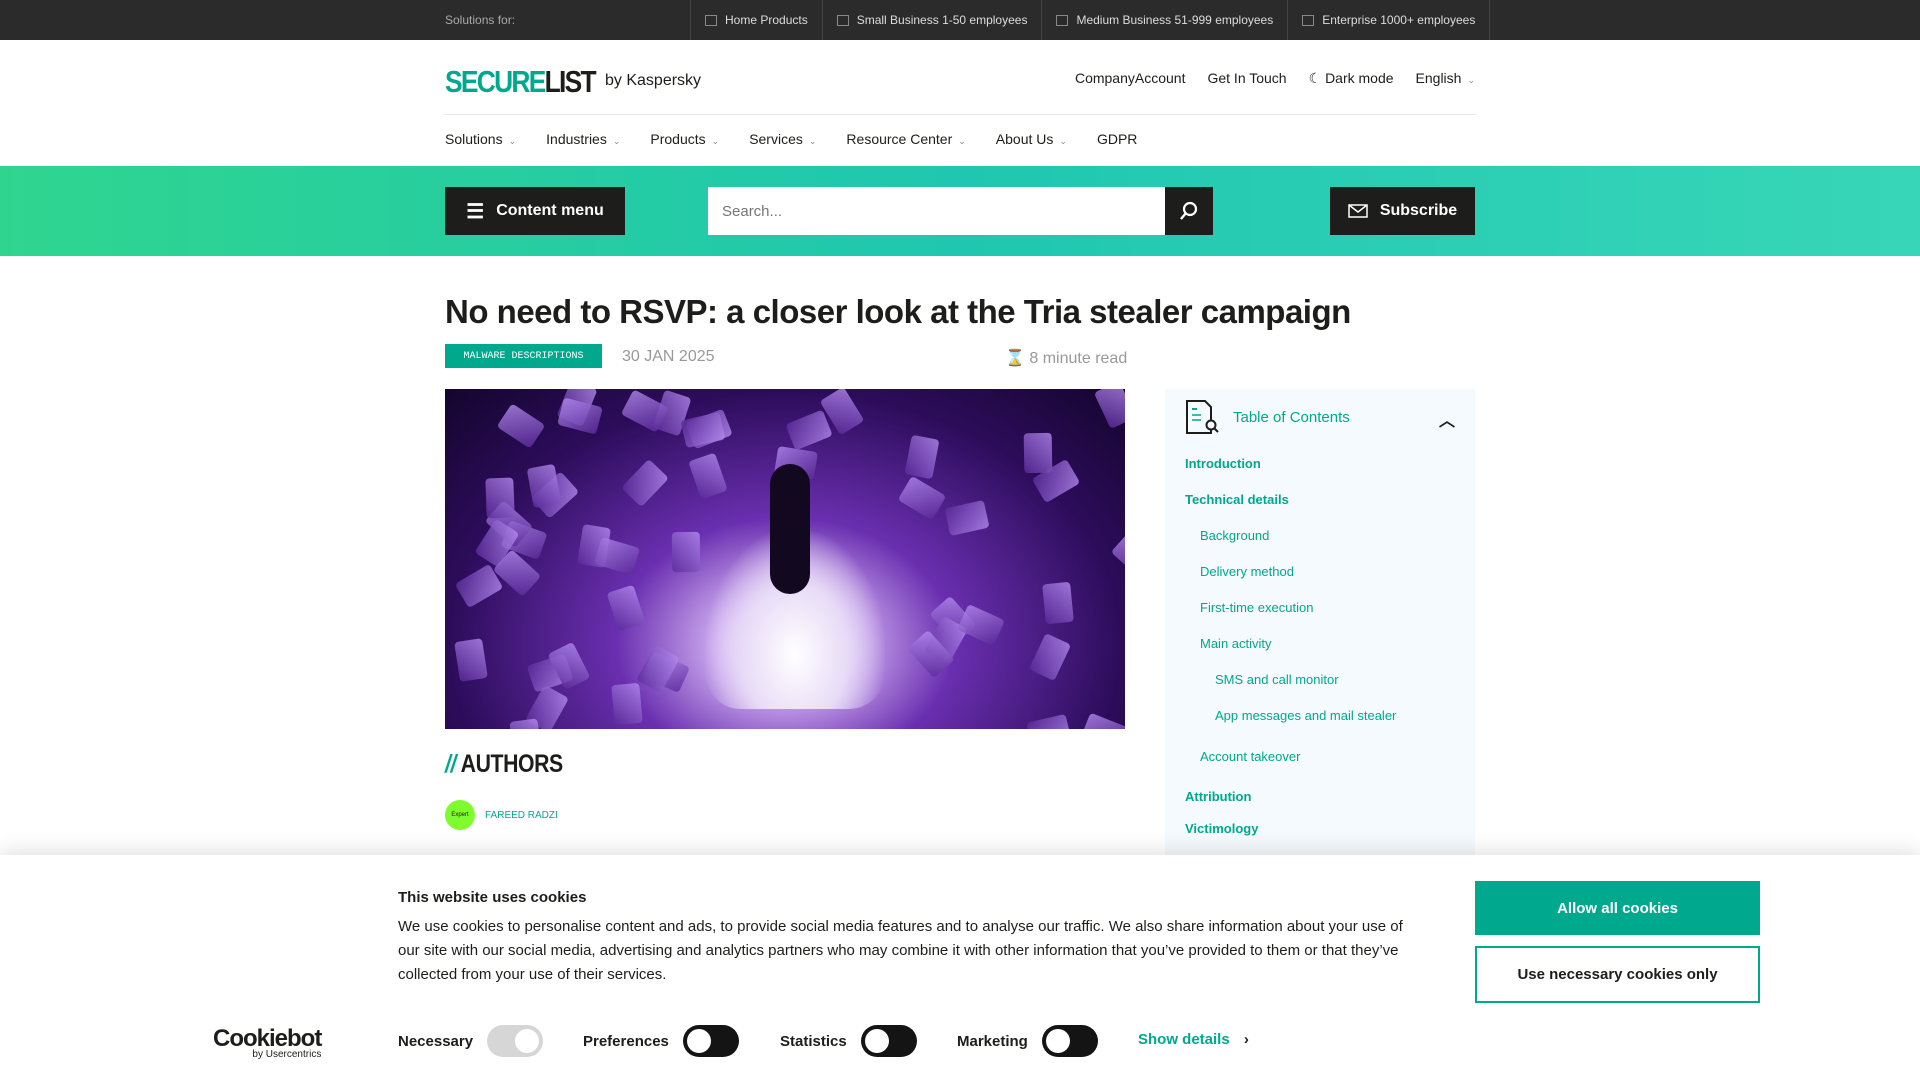  Describe the element at coordinates (1277, 679) in the screenshot. I see `toc-item: SMS and call monitor` at that location.